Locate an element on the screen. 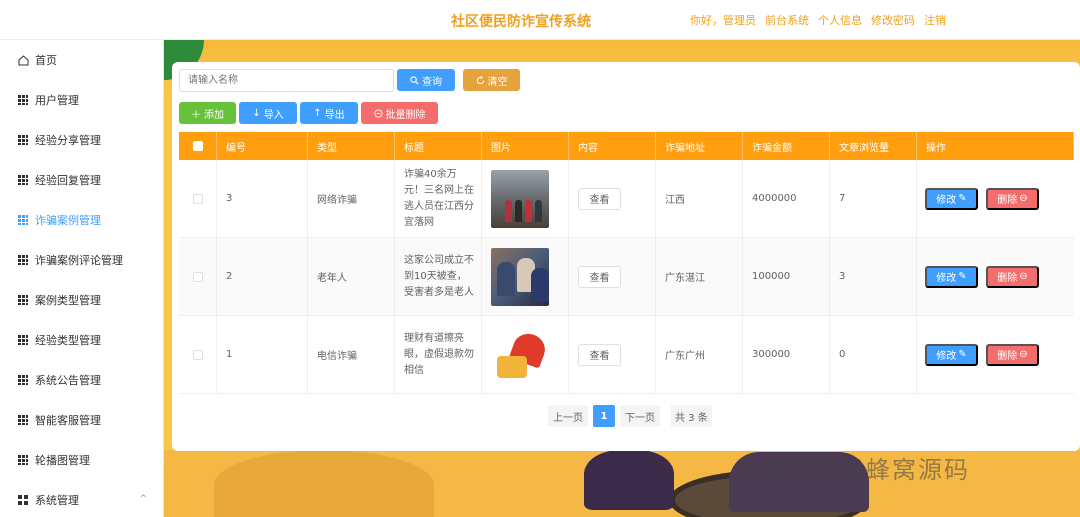 Image resolution: width=1080 pixels, height=517 pixels. nav-logout-link: 注销 is located at coordinates (935, 20).